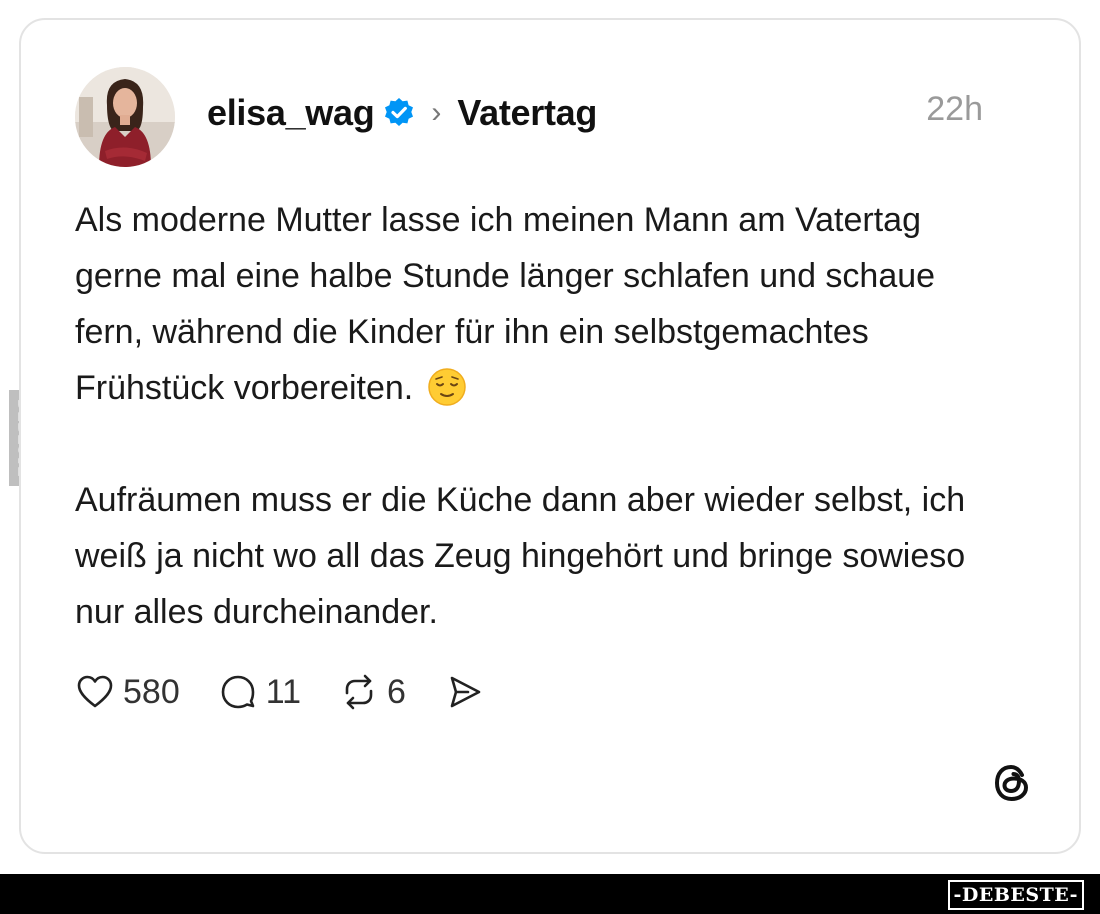 This screenshot has height=914, width=1100. I want to click on action-bar: 580 11 6, so click(298, 692).